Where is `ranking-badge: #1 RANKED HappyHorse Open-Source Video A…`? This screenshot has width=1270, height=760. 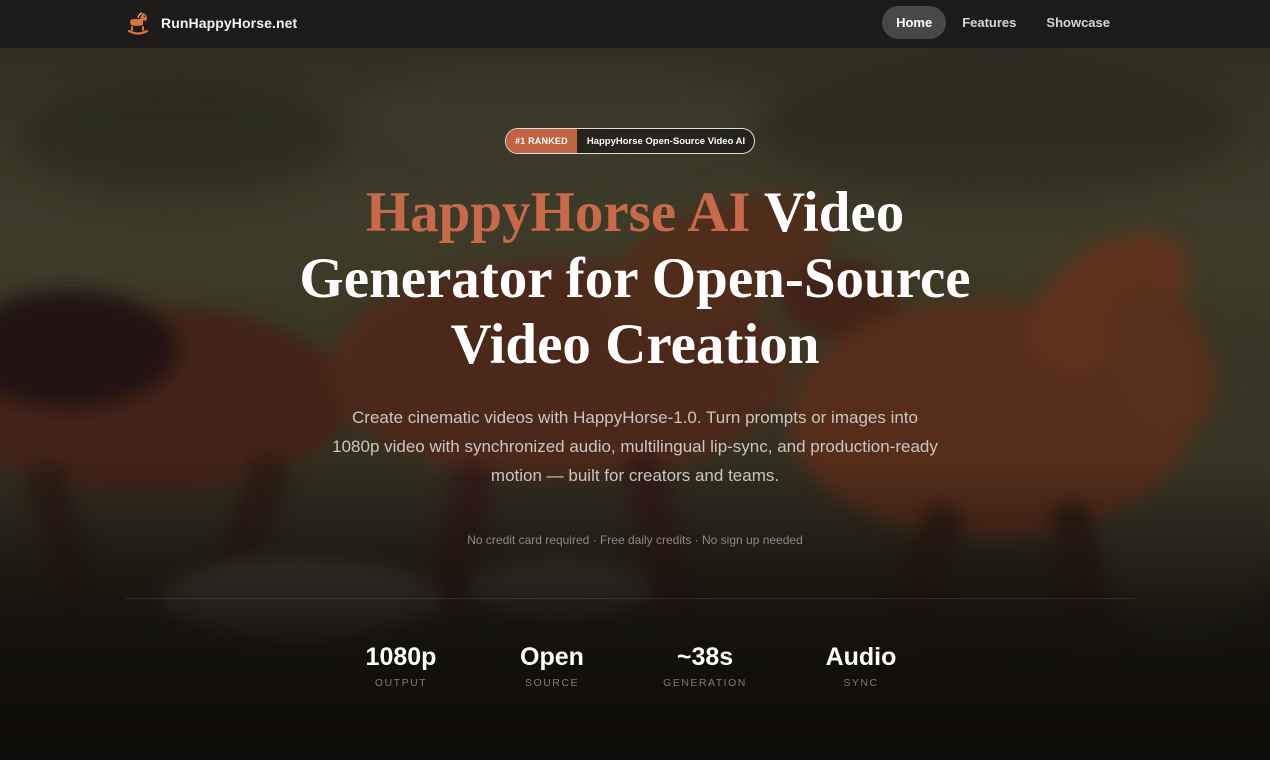
ranking-badge: #1 RANKED HappyHorse Open-Source Video A… is located at coordinates (630, 141).